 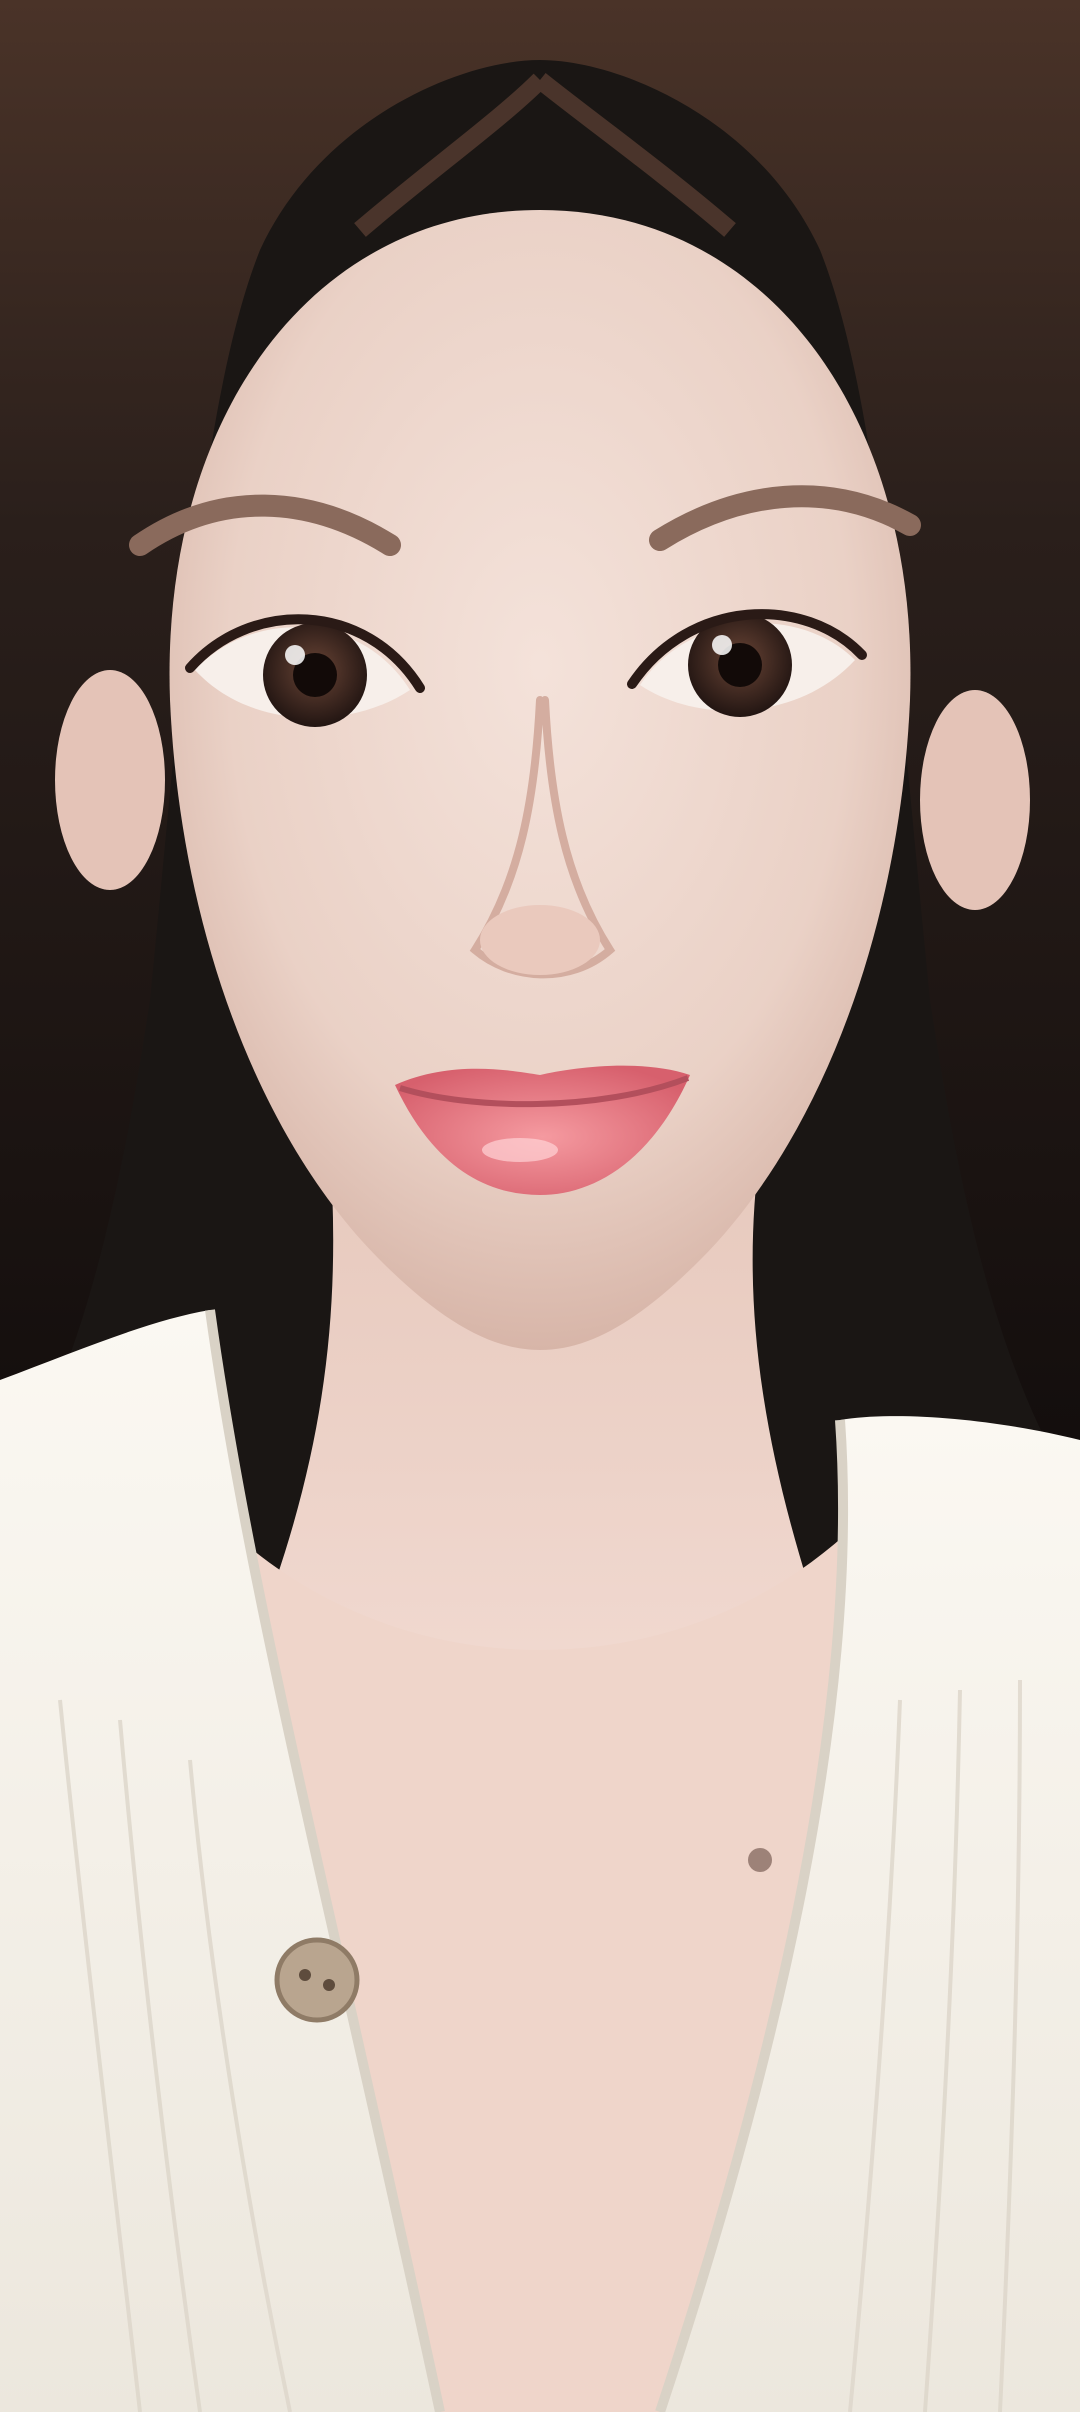 What do you see at coordinates (317, 1980) in the screenshot?
I see `blouse-button` at bounding box center [317, 1980].